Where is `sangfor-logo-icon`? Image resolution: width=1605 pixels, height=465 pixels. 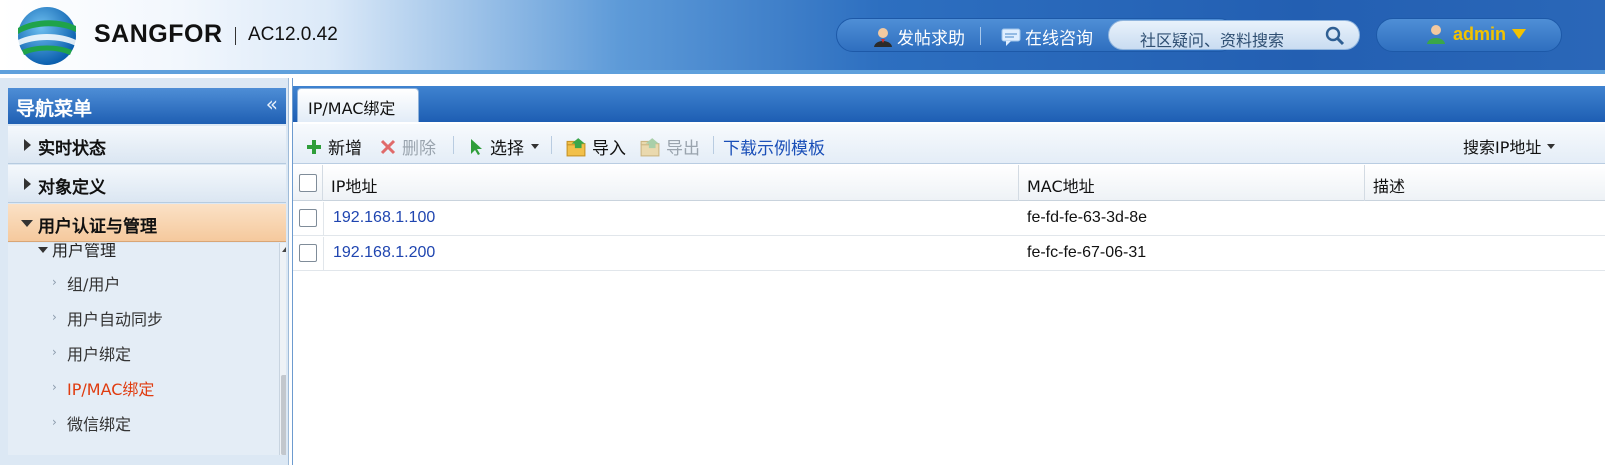 sangfor-logo-icon is located at coordinates (47, 36).